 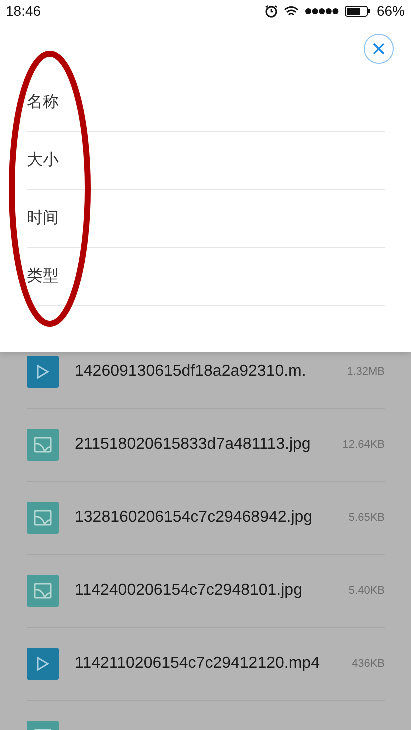 What do you see at coordinates (193, 445) in the screenshot?
I see `file-name: 211518020615833d7a481113.jpg` at bounding box center [193, 445].